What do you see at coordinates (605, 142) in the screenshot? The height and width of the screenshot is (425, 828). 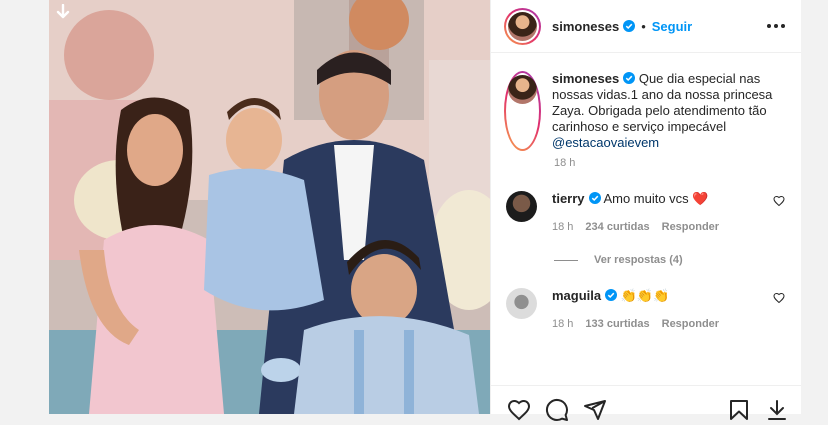 I see `caption-mention-link: @estacaovaievem` at bounding box center [605, 142].